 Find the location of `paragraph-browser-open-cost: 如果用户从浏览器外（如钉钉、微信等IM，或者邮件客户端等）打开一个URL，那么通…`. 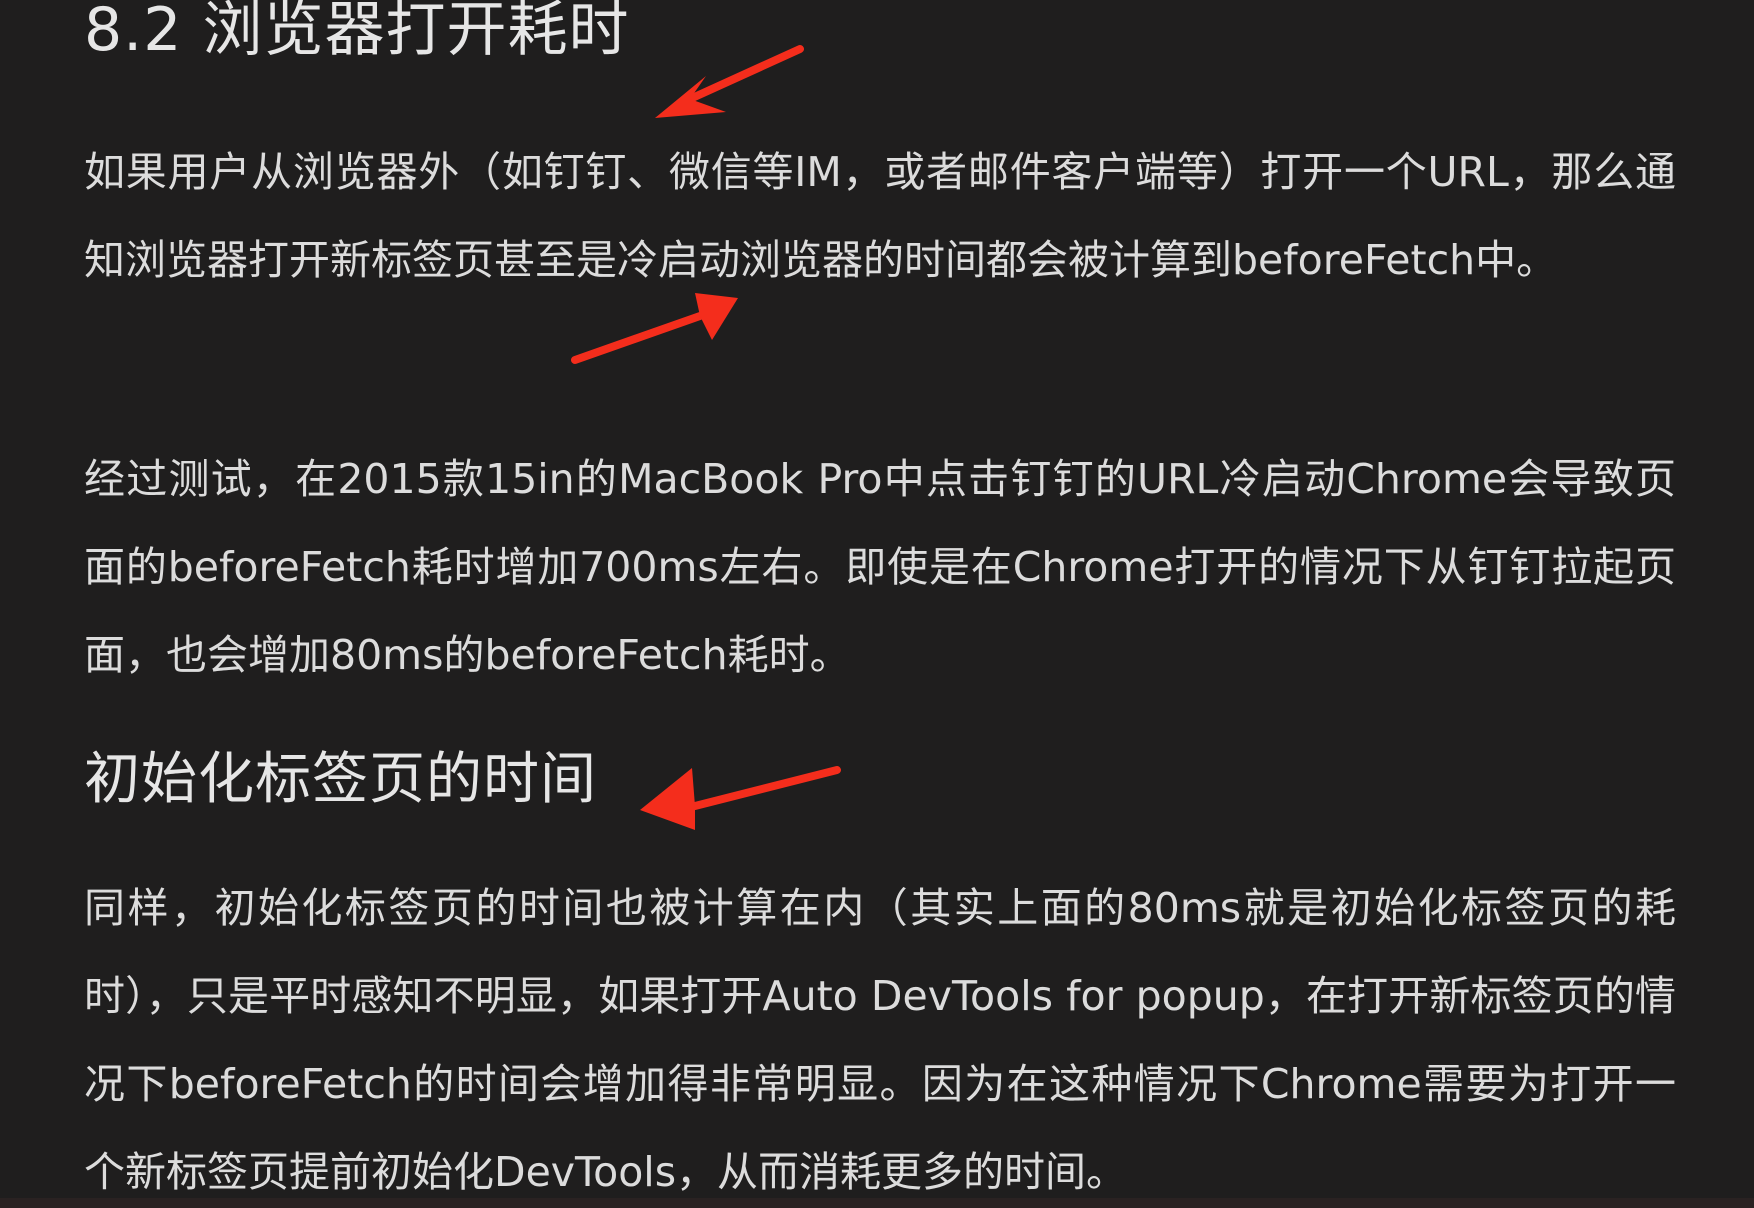

paragraph-browser-open-cost: 如果用户从浏览器外（如钉钉、微信等IM，或者邮件客户端等）打开一个URL，那么通… is located at coordinates (880, 216).